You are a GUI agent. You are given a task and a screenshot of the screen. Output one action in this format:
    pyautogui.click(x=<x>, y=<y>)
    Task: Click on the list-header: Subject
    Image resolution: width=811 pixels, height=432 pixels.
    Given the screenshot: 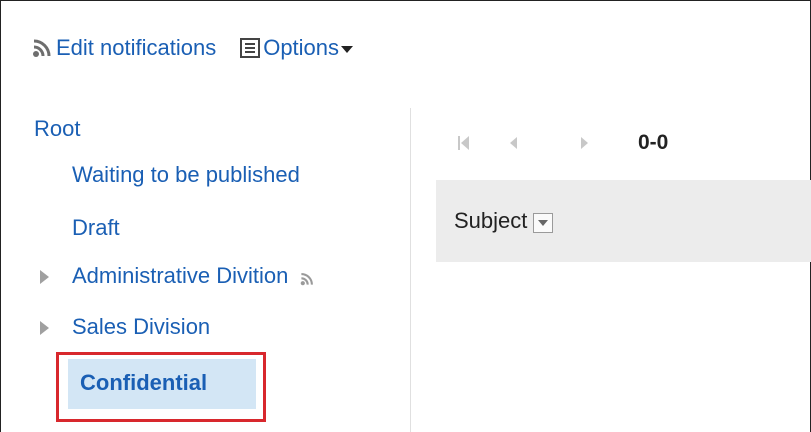 What is the action you would take?
    pyautogui.click(x=623, y=221)
    